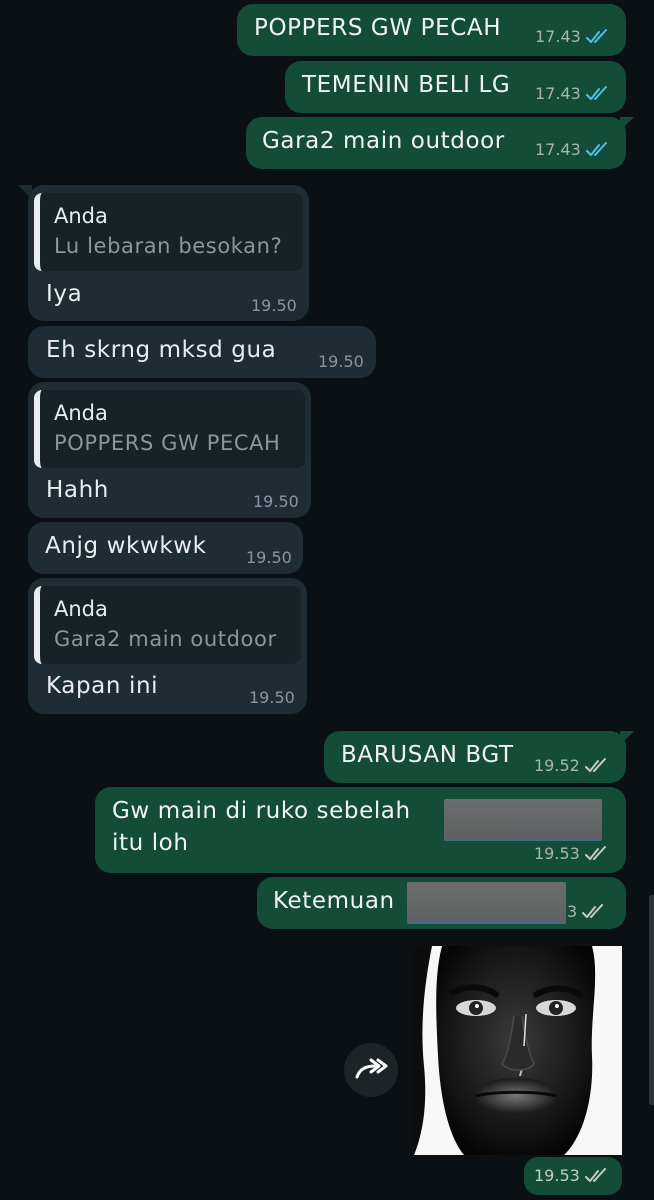  I want to click on message-outgoing: Gara2 main outdoor 17.43, so click(440, 143).